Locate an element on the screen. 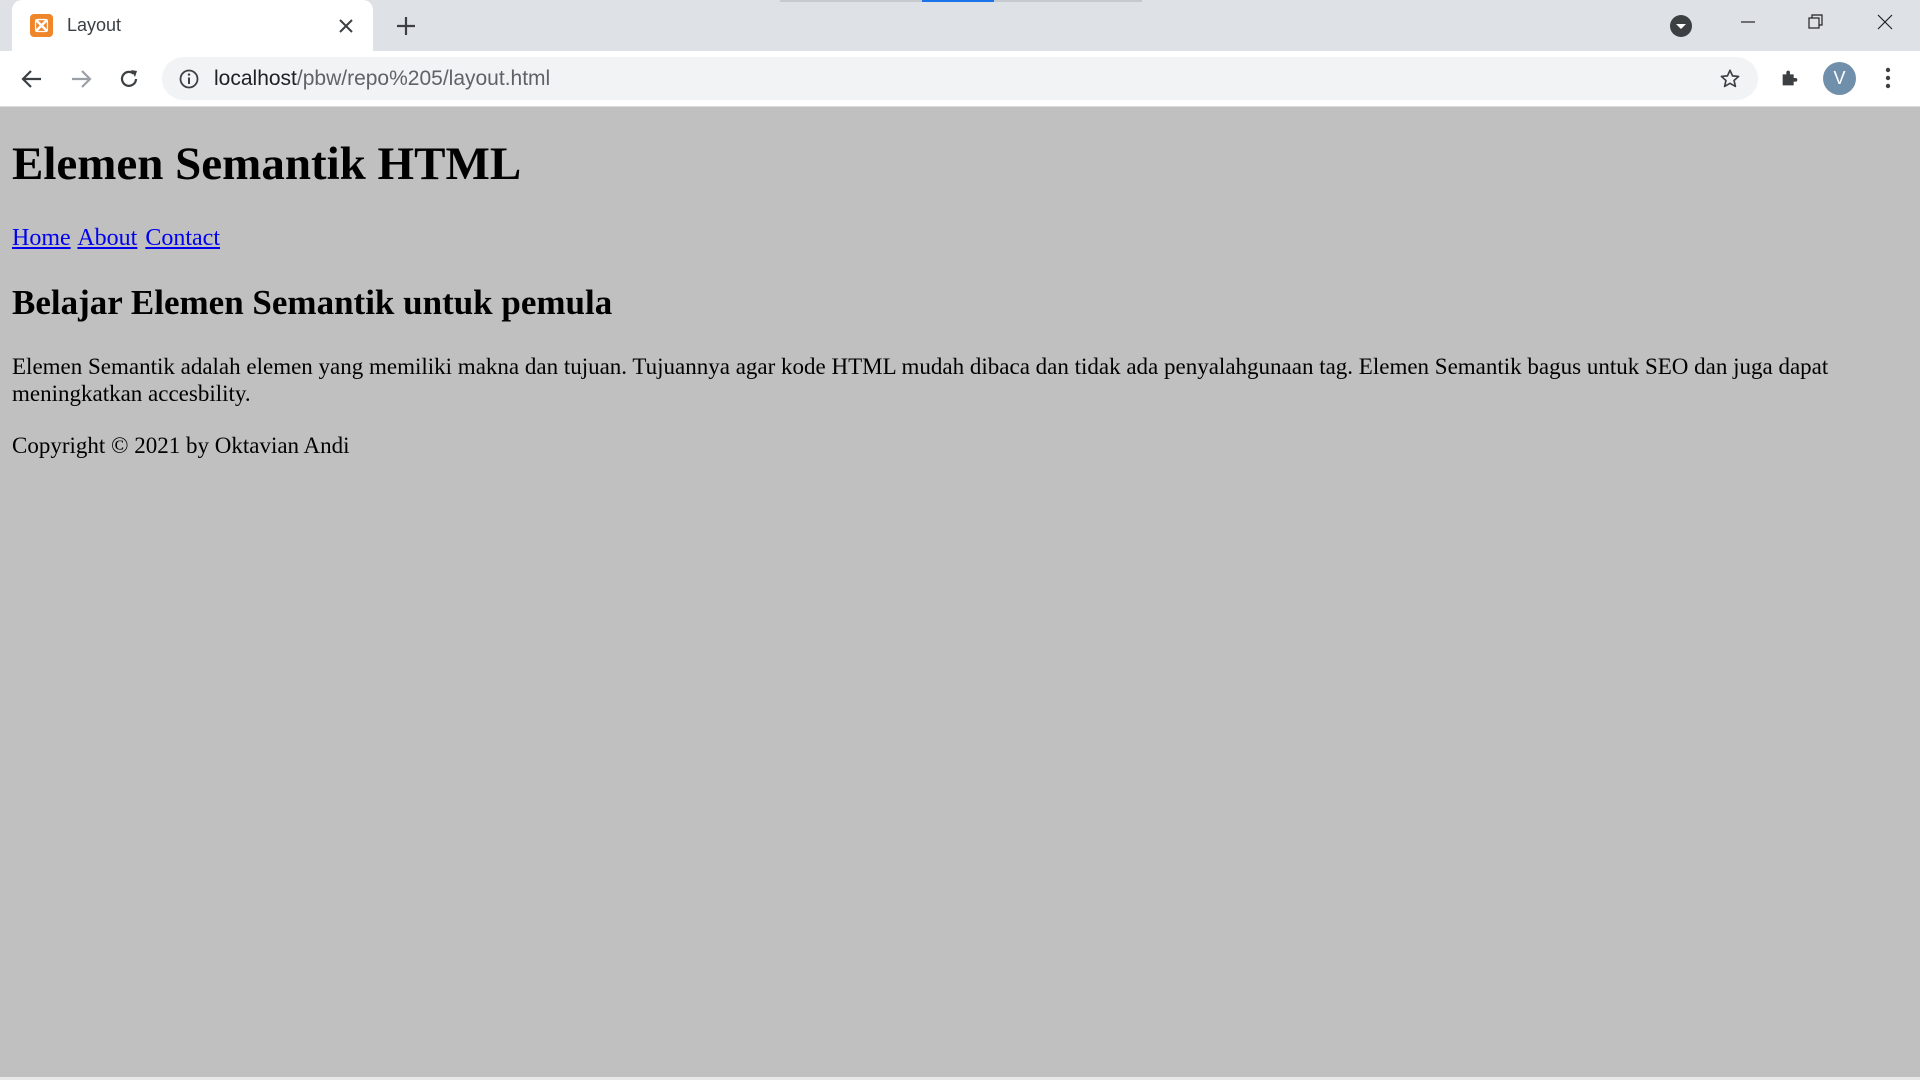 The width and height of the screenshot is (1920, 1080). footer-copyright: Copyright © 2021 by Oktavian Andi is located at coordinates (181, 445).